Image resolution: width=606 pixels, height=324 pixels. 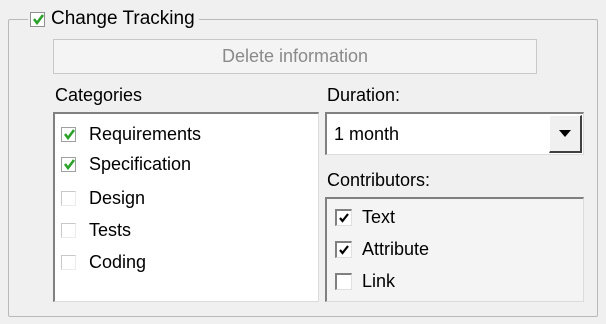 What do you see at coordinates (145, 133) in the screenshot?
I see `category-label: Requirements` at bounding box center [145, 133].